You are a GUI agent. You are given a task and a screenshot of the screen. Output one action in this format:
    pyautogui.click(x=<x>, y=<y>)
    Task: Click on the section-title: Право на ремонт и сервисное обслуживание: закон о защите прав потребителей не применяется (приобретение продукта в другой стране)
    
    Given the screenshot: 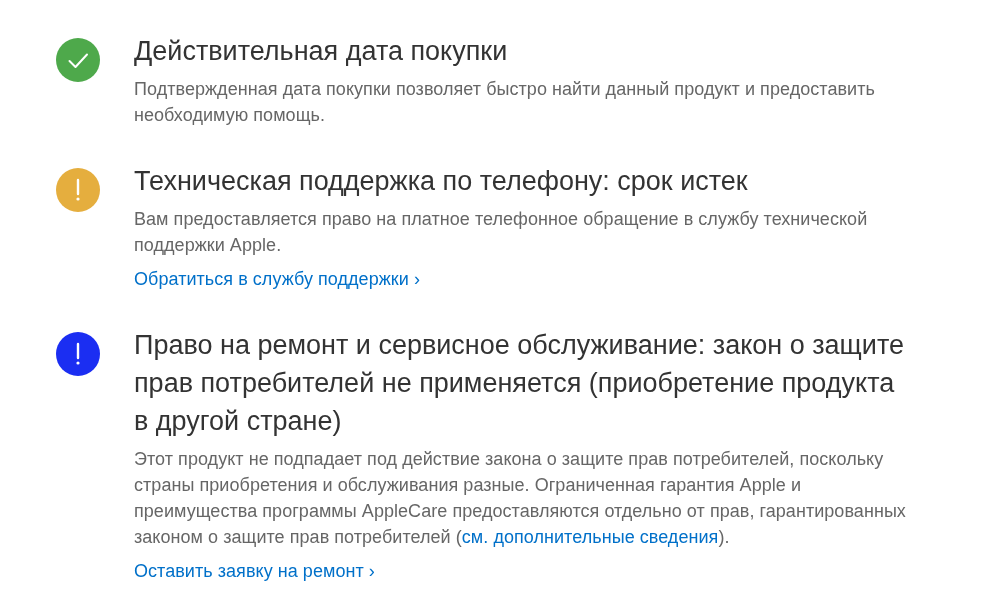 What is the action you would take?
    pyautogui.click(x=519, y=383)
    